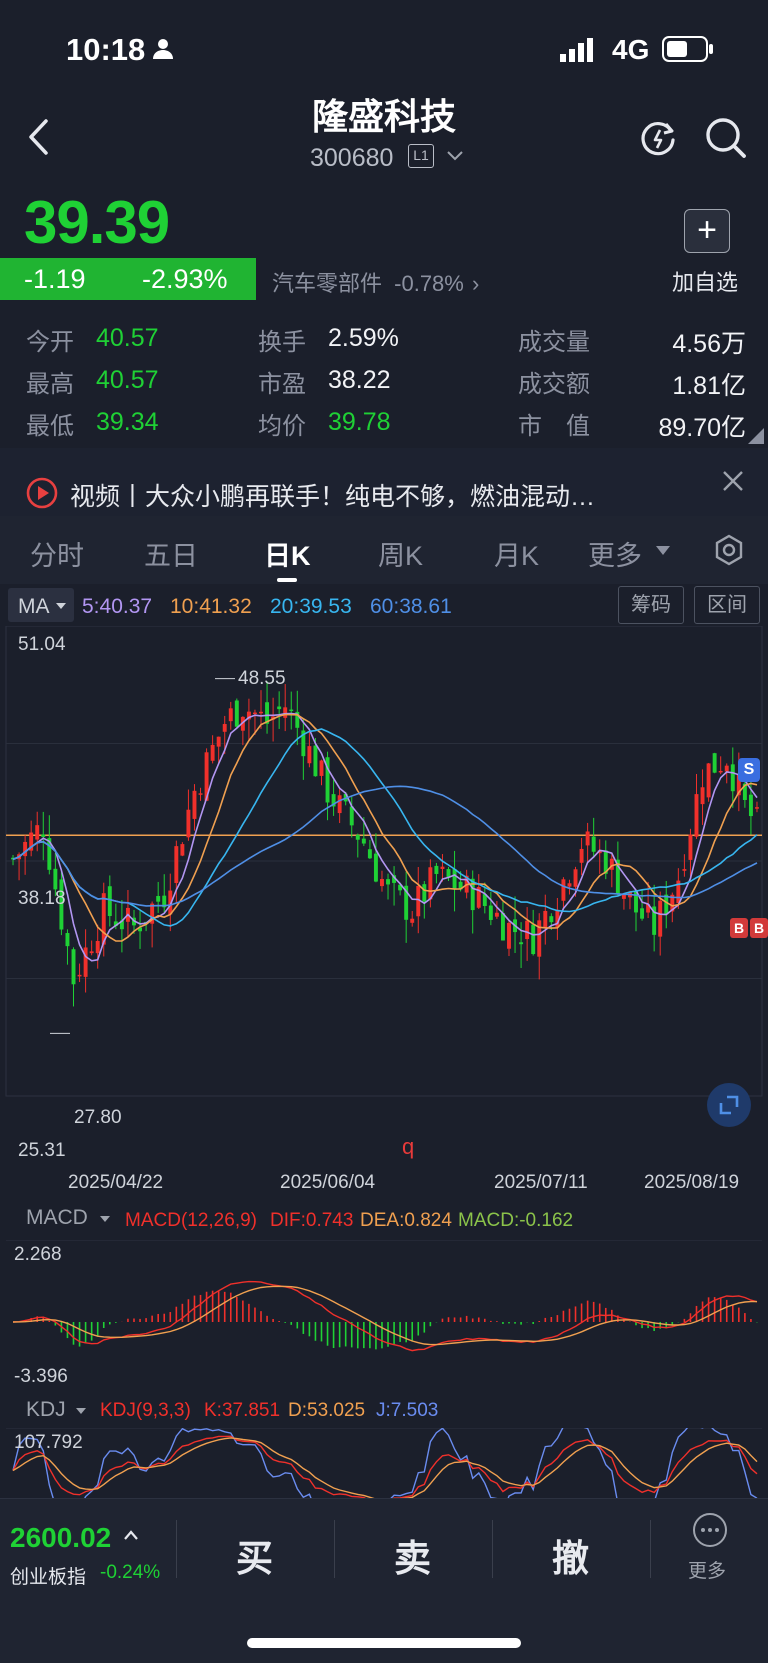  What do you see at coordinates (658, 138) in the screenshot?
I see `refresh-icon` at bounding box center [658, 138].